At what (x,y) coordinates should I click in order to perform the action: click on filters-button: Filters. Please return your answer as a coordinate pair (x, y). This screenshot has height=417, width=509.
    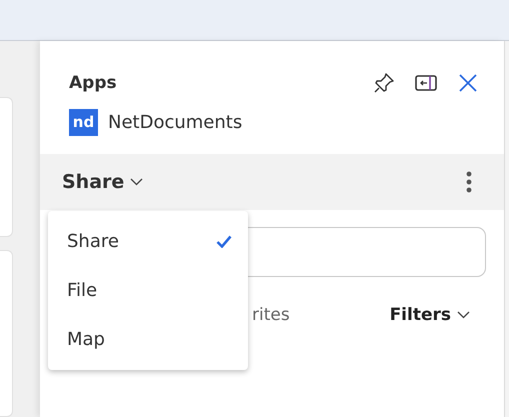
    Looking at the image, I should click on (430, 315).